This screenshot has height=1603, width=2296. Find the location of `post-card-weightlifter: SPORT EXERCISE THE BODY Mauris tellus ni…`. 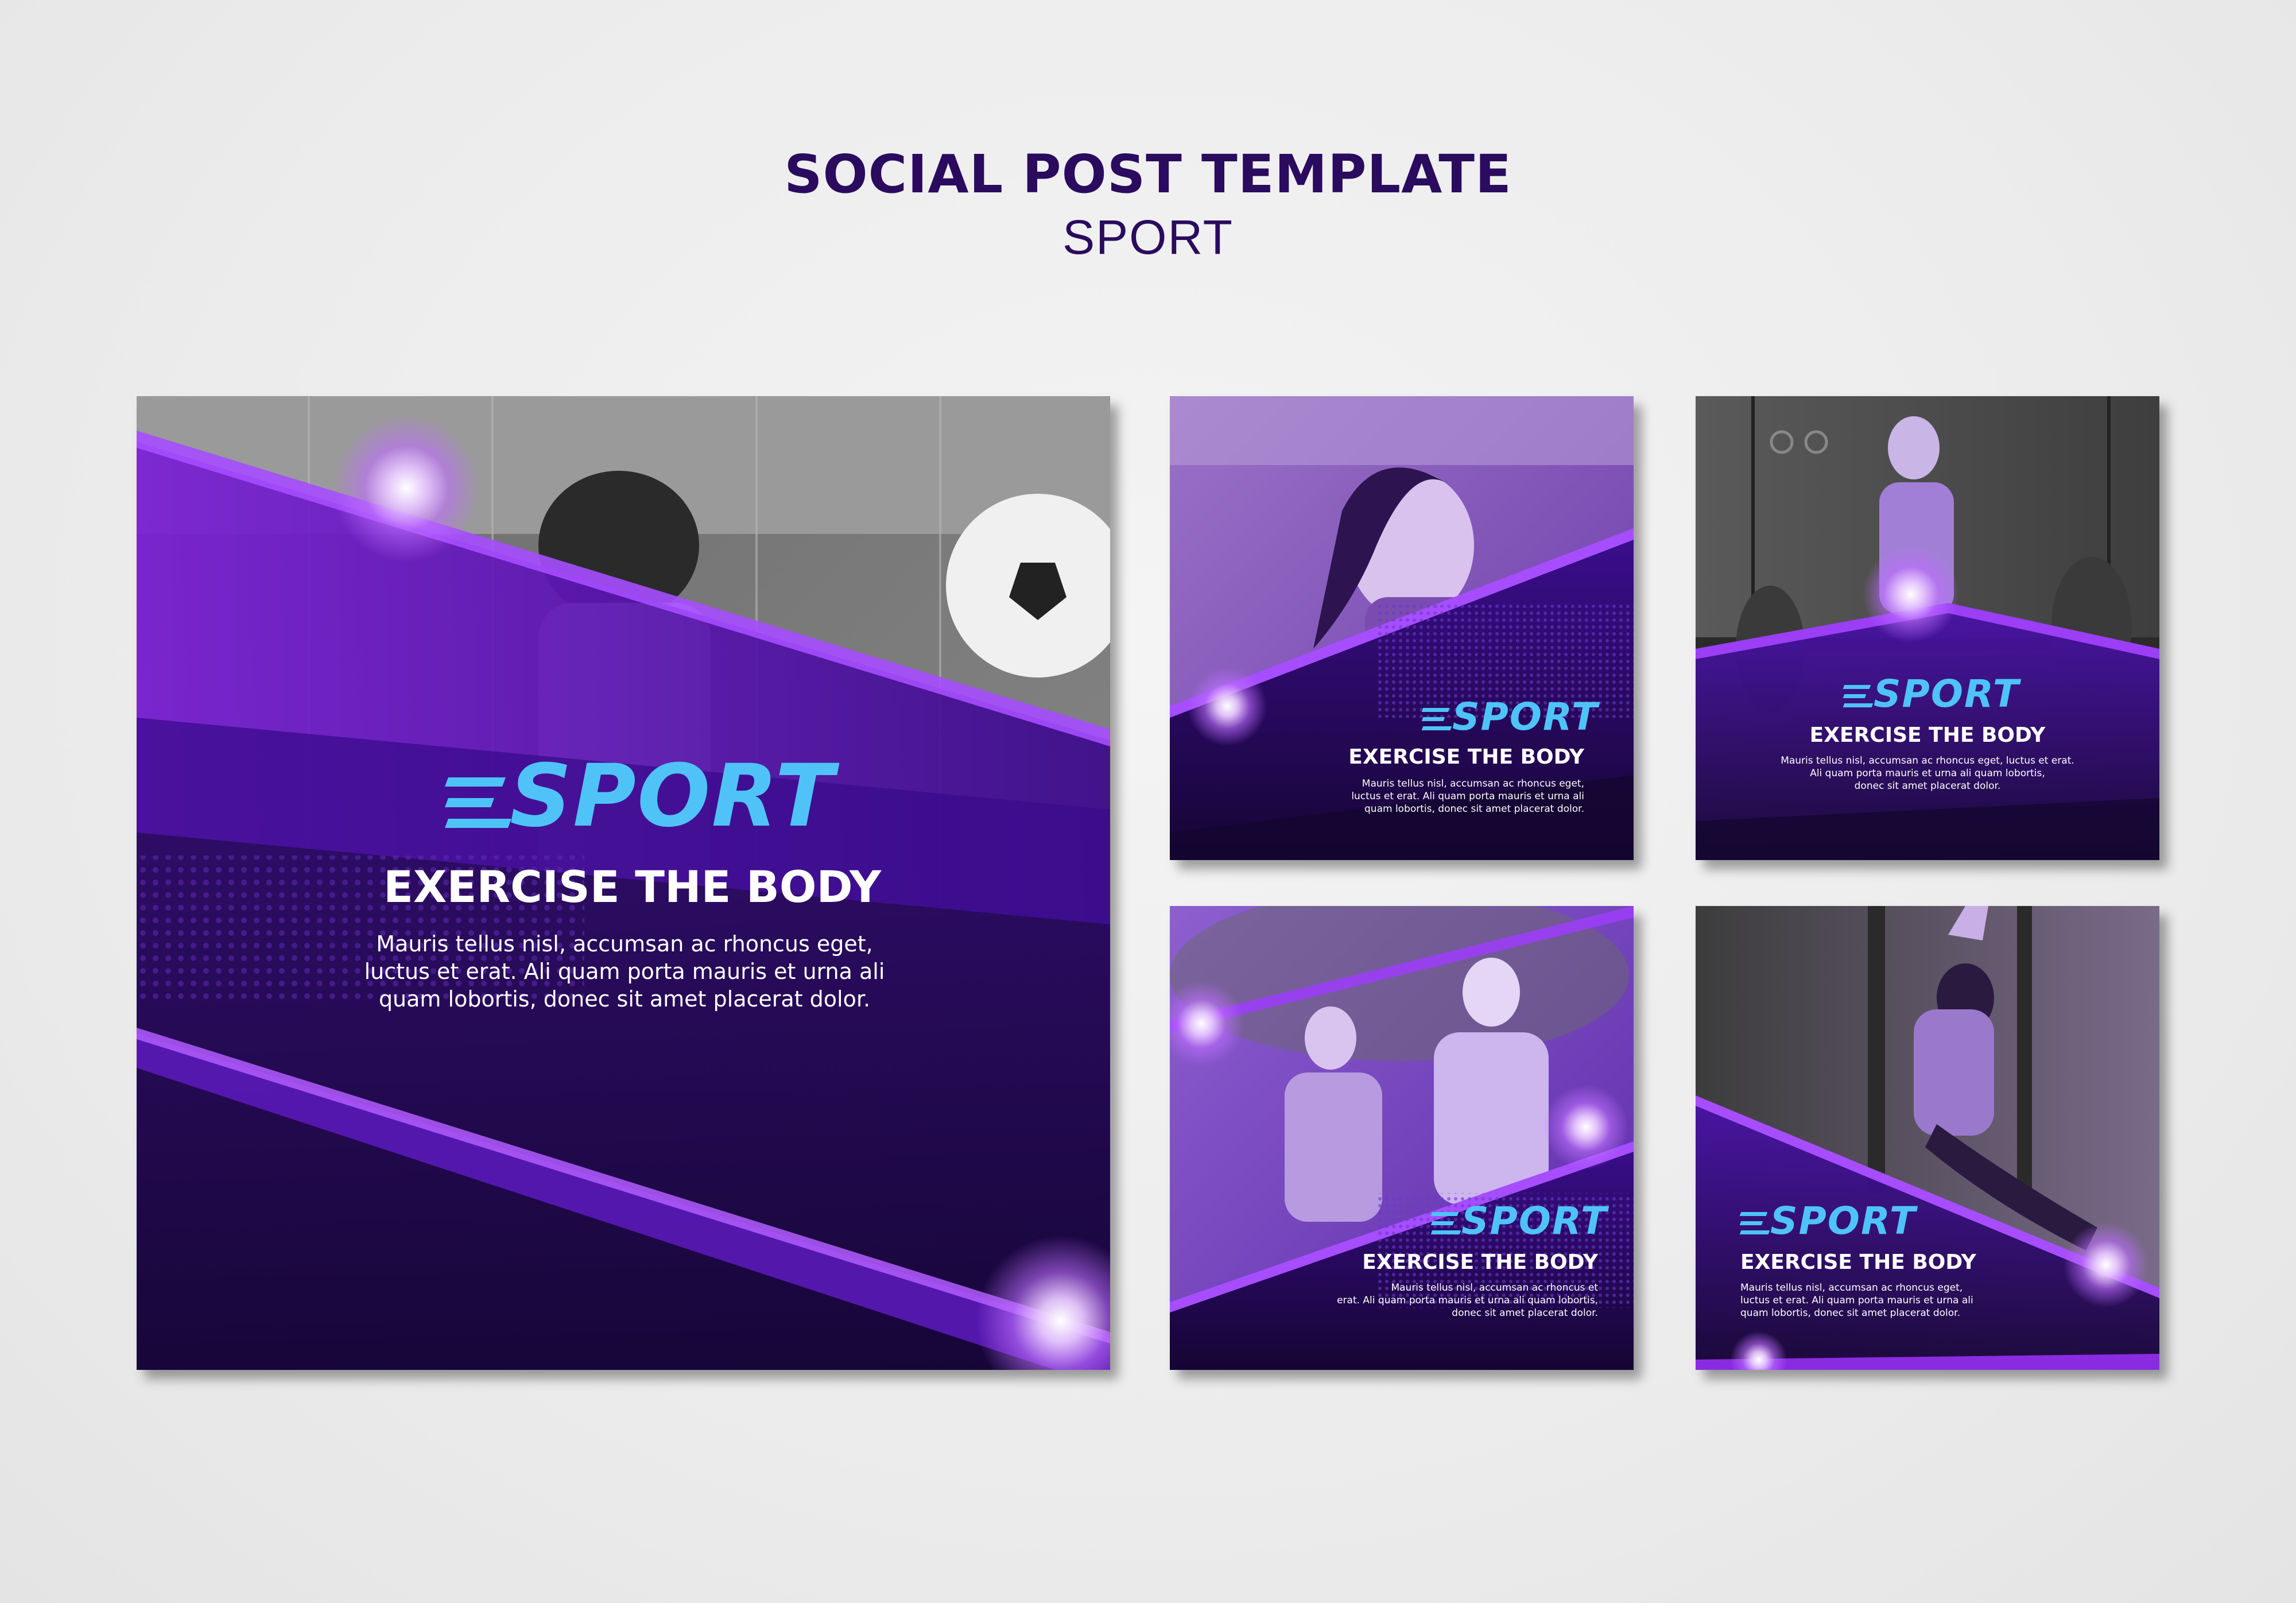

post-card-weightlifter: SPORT EXERCISE THE BODY Mauris tellus ni… is located at coordinates (1927, 628).